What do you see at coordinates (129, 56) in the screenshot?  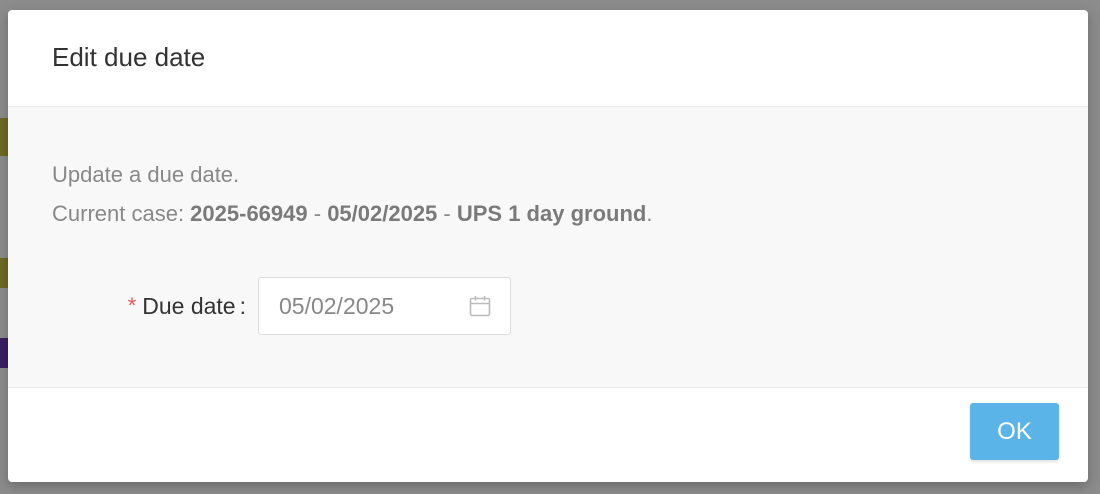 I see `dialog-title: Edit due date` at bounding box center [129, 56].